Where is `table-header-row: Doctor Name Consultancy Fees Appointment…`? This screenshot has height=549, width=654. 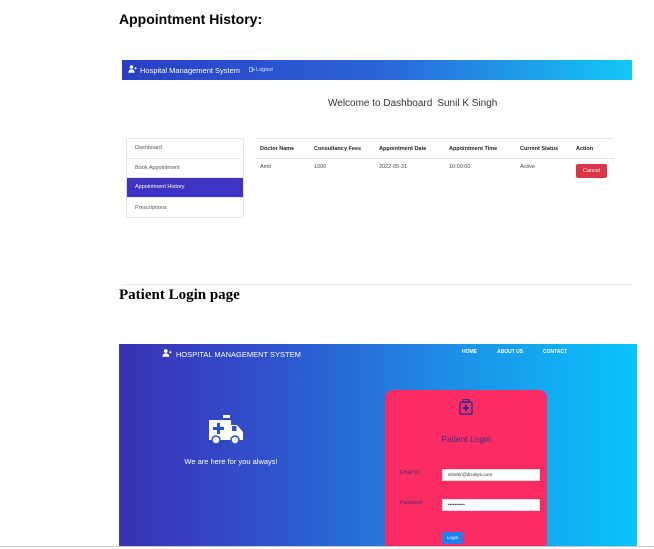 table-header-row: Doctor Name Consultancy Fees Appointment… is located at coordinates (435, 148).